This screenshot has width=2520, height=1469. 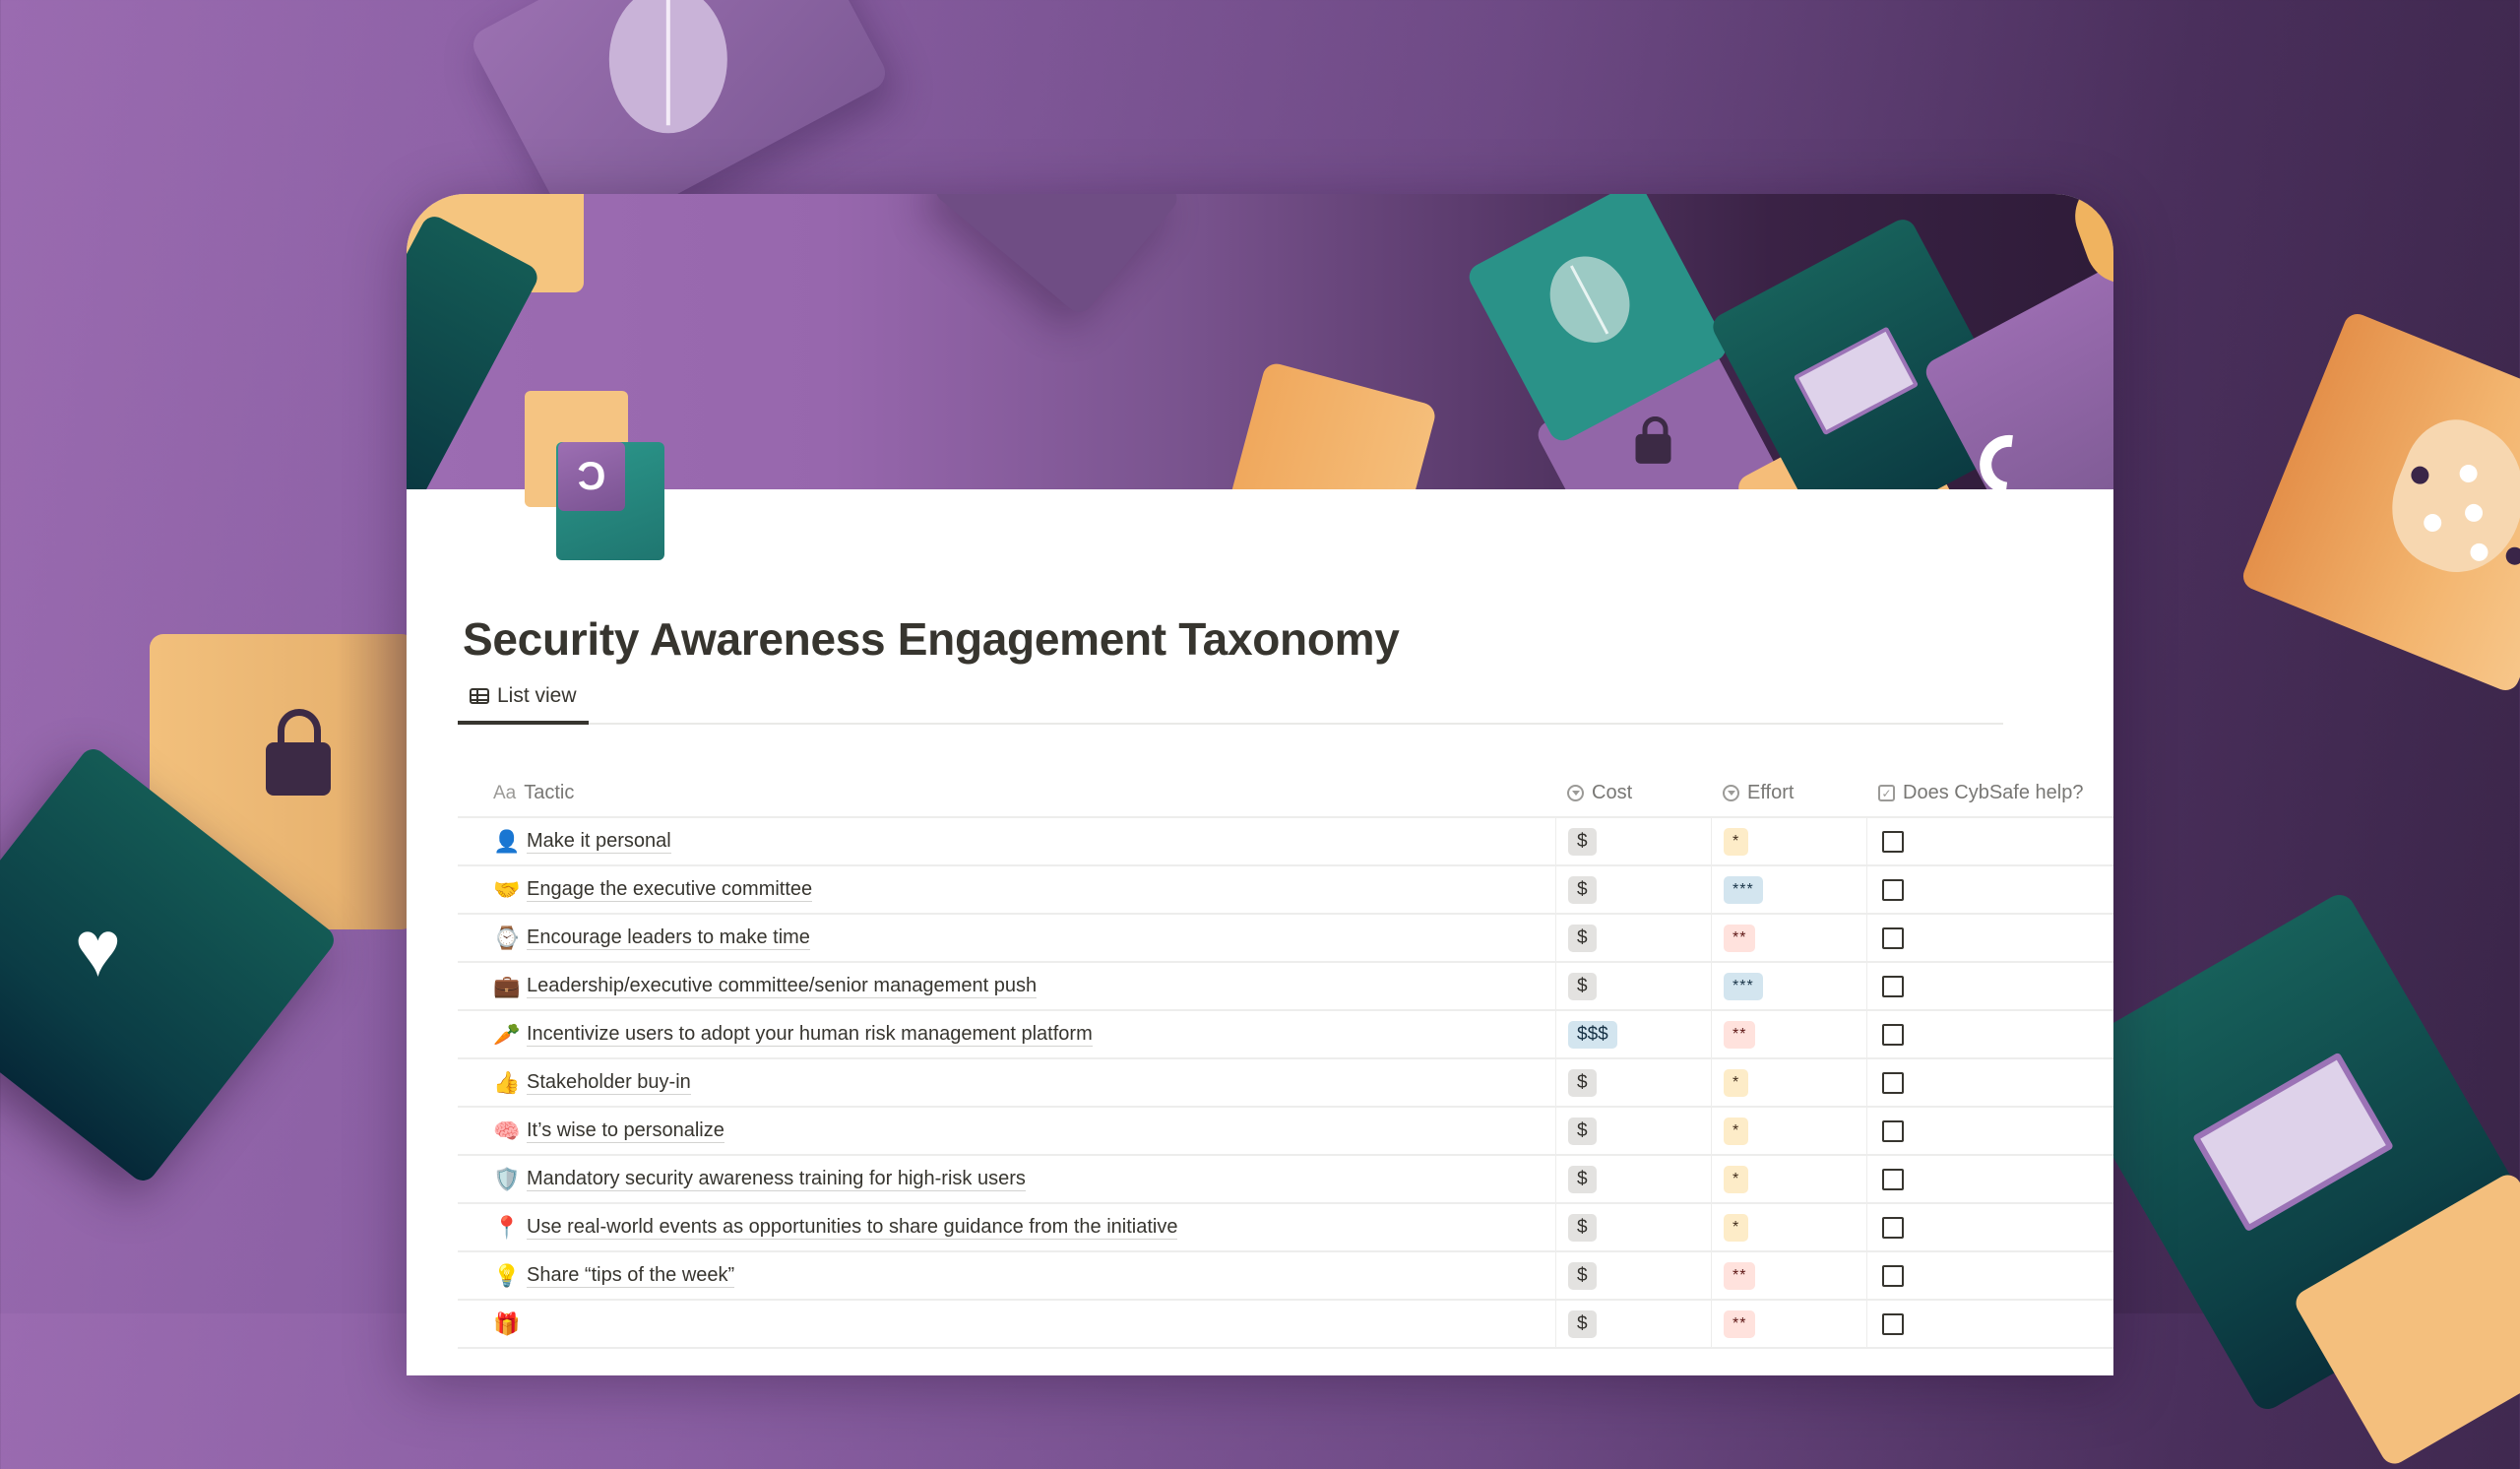 I want to click on table-icon, so click(x=479, y=695).